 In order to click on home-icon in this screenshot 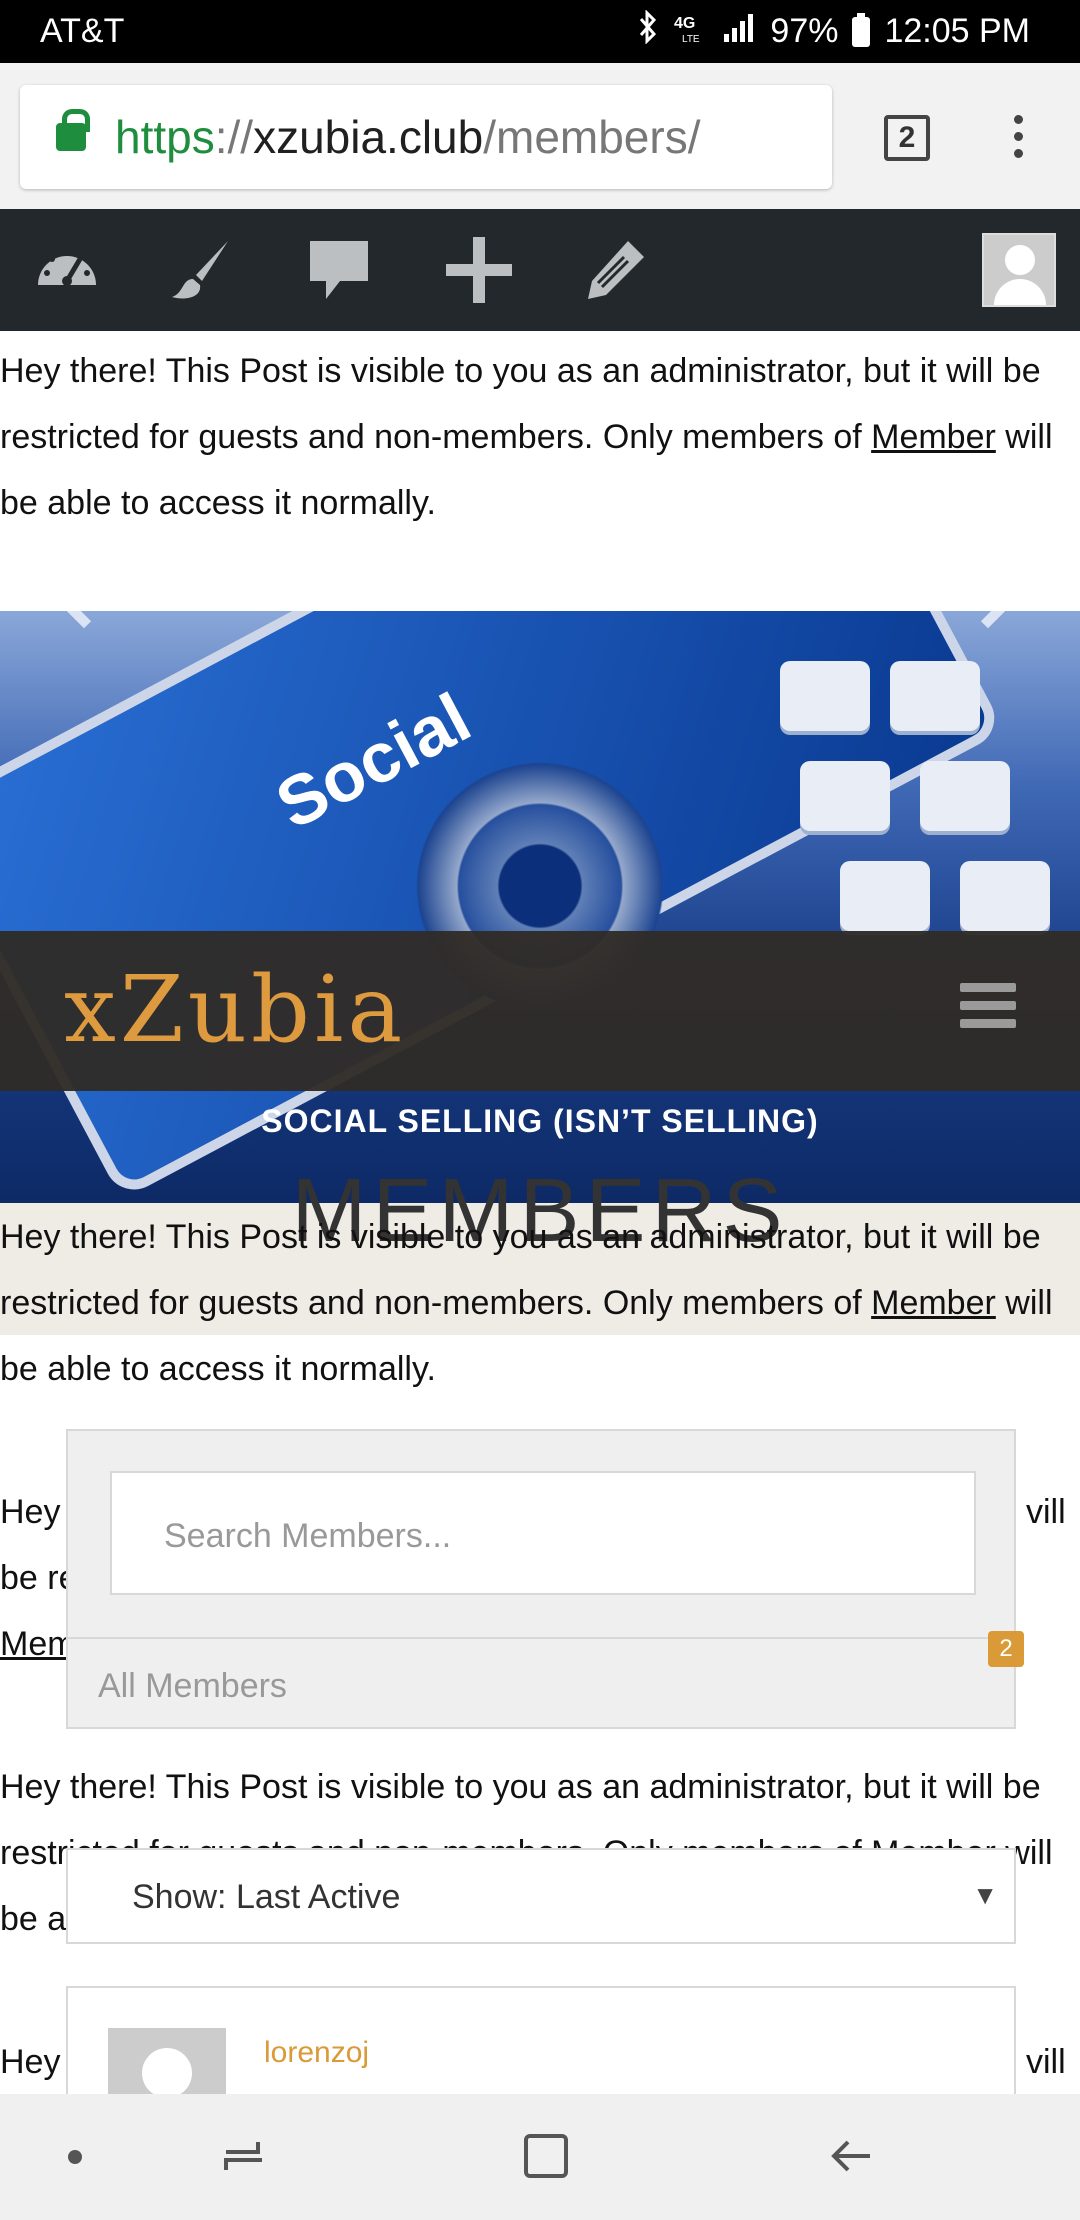, I will do `click(546, 2156)`.